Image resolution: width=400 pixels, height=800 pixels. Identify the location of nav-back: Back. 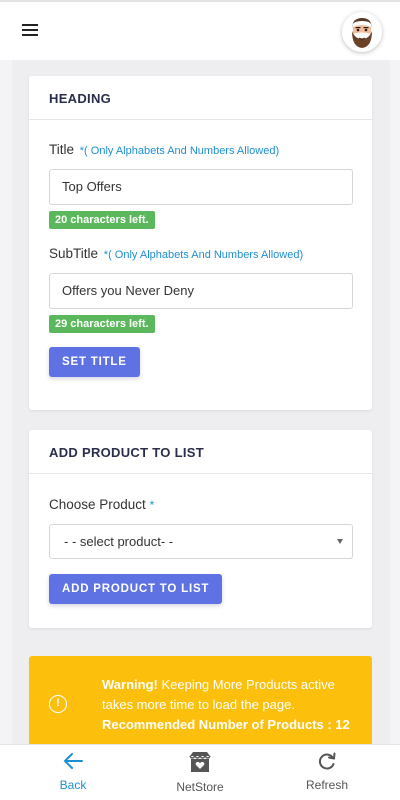
(73, 771).